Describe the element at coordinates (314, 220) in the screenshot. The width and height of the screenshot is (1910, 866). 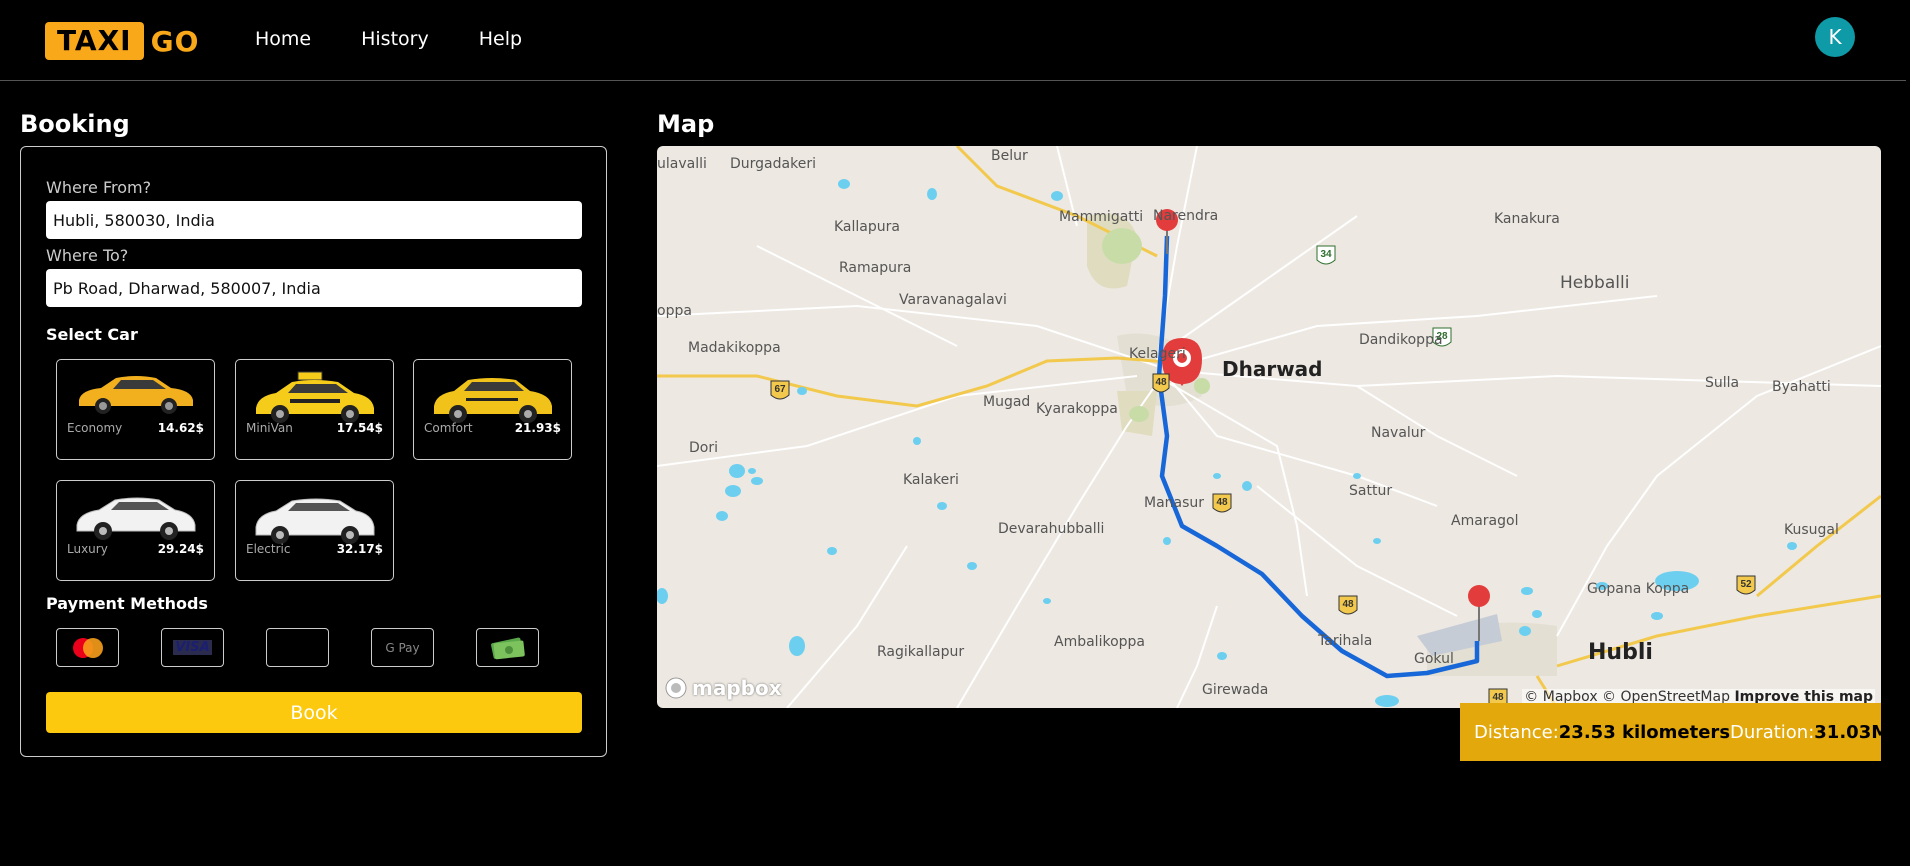
I see `from-input` at that location.